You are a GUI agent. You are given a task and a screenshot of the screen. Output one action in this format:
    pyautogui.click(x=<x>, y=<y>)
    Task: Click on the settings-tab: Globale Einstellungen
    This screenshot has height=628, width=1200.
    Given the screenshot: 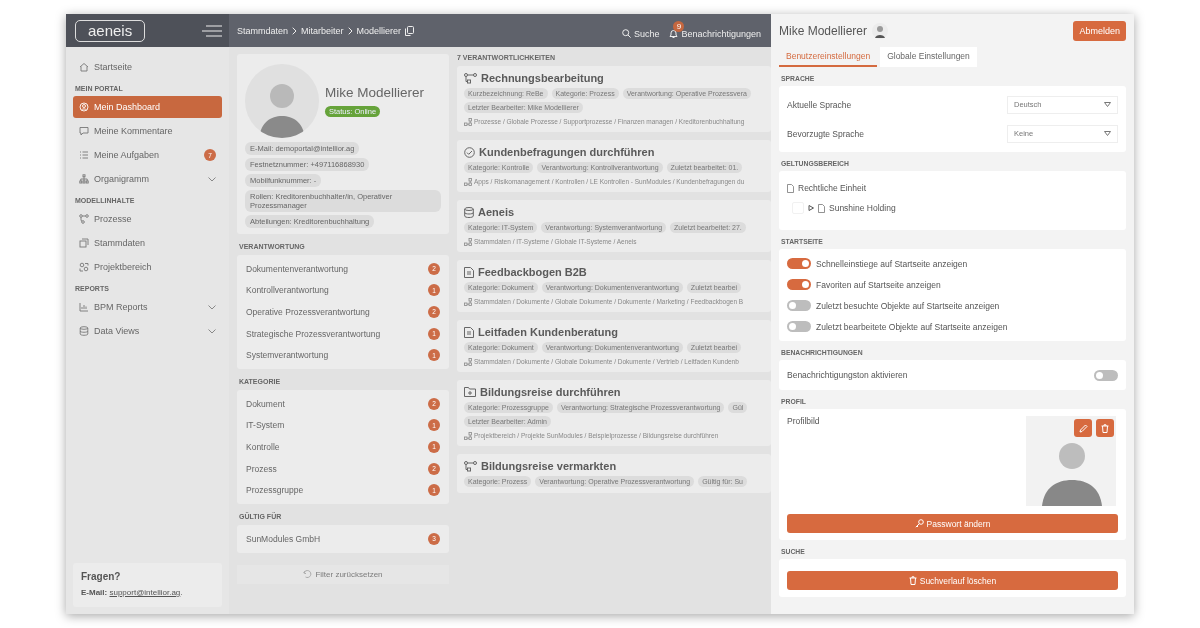 What is the action you would take?
    pyautogui.click(x=928, y=57)
    